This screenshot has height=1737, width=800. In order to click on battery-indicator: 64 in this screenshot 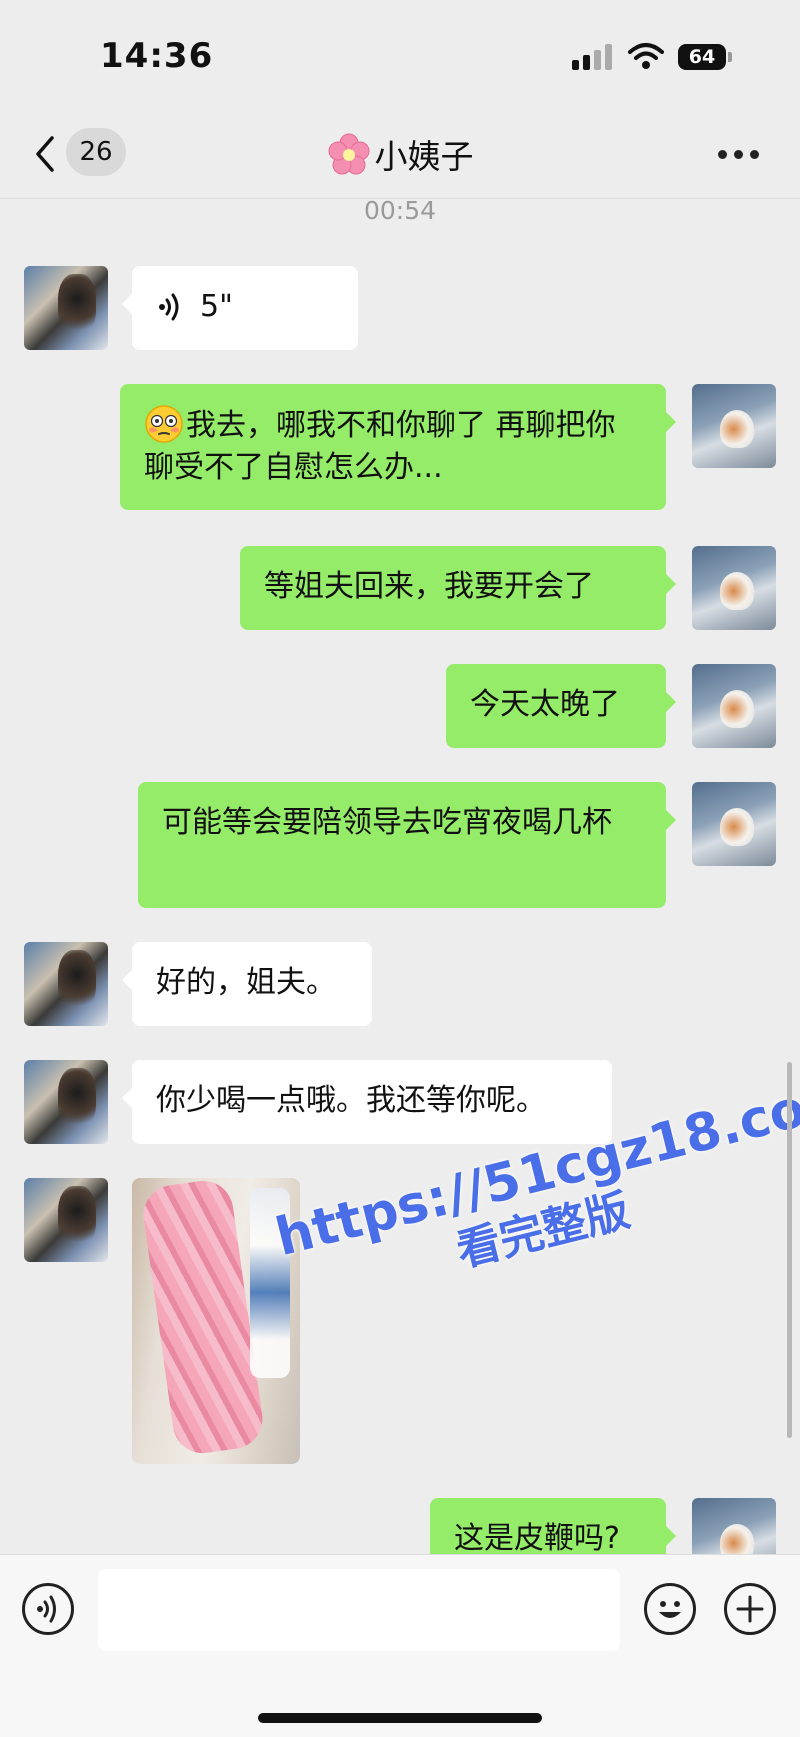, I will do `click(702, 57)`.